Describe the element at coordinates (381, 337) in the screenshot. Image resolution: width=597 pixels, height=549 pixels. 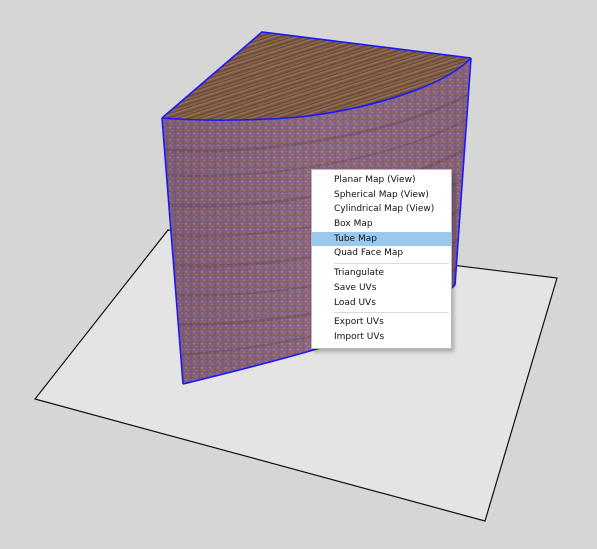
I see `menu-item-import-uvs: Import UVs` at that location.